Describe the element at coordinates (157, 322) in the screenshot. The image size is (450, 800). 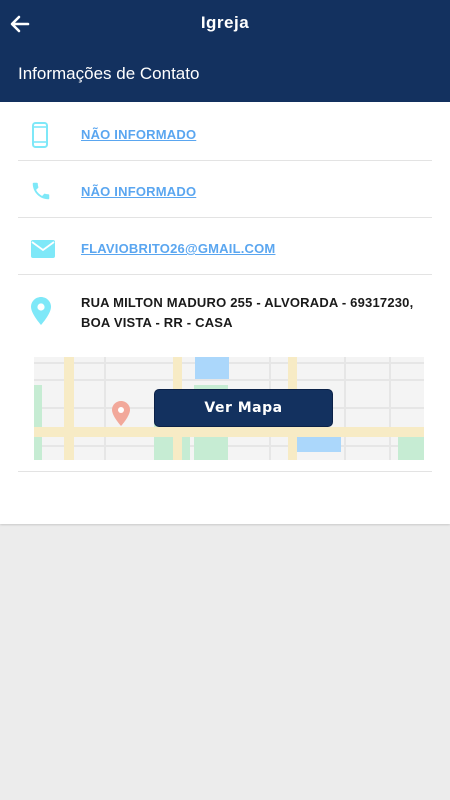
I see `address-line-2: BOA VISTA - RR - CASA` at that location.